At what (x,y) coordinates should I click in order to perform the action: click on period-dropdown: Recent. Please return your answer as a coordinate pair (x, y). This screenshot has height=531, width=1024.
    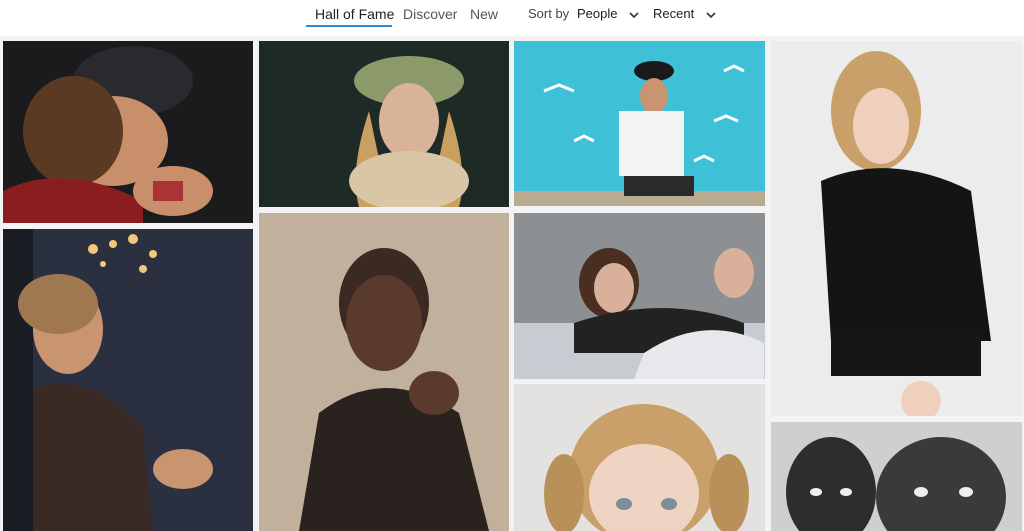
    Looking at the image, I should click on (684, 14).